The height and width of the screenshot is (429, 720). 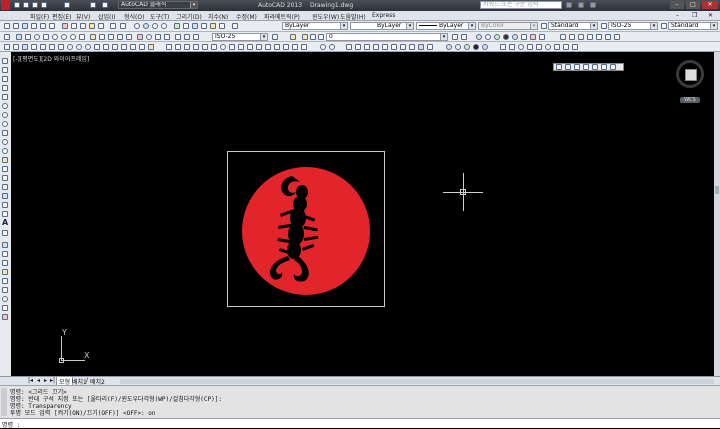 What do you see at coordinates (5, 133) in the screenshot?
I see `spline-icon` at bounding box center [5, 133].